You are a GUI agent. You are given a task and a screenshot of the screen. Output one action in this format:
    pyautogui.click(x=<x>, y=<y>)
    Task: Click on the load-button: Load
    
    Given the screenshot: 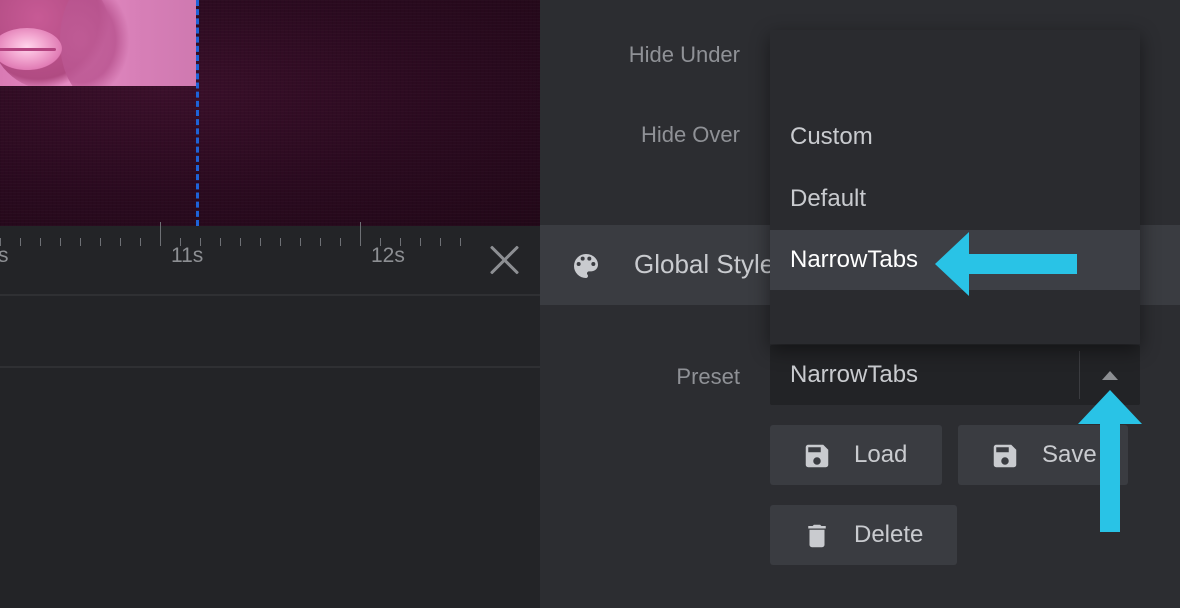 What is the action you would take?
    pyautogui.click(x=856, y=455)
    